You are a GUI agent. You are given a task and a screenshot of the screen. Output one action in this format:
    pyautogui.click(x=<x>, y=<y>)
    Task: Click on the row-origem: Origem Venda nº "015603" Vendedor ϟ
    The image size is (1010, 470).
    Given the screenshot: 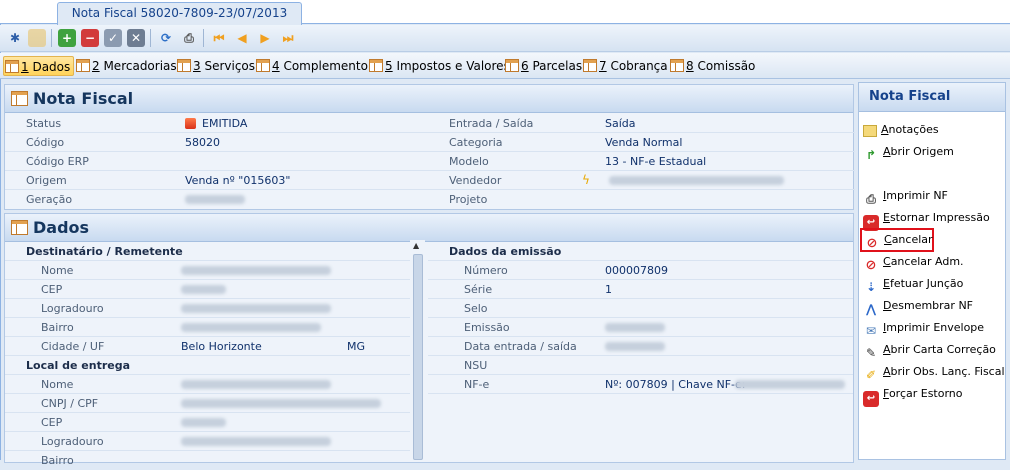 What is the action you would take?
    pyautogui.click(x=430, y=180)
    